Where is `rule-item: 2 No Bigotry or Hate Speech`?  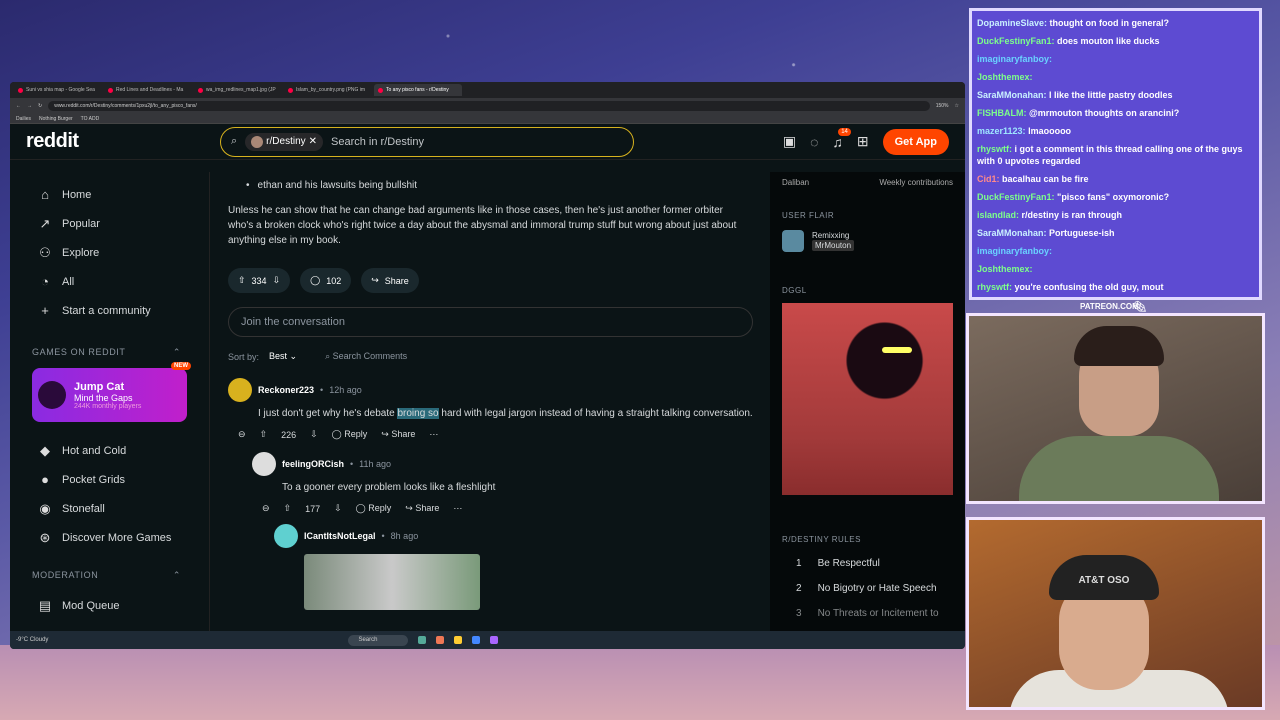 rule-item: 2 No Bigotry or Hate Speech is located at coordinates (867, 588).